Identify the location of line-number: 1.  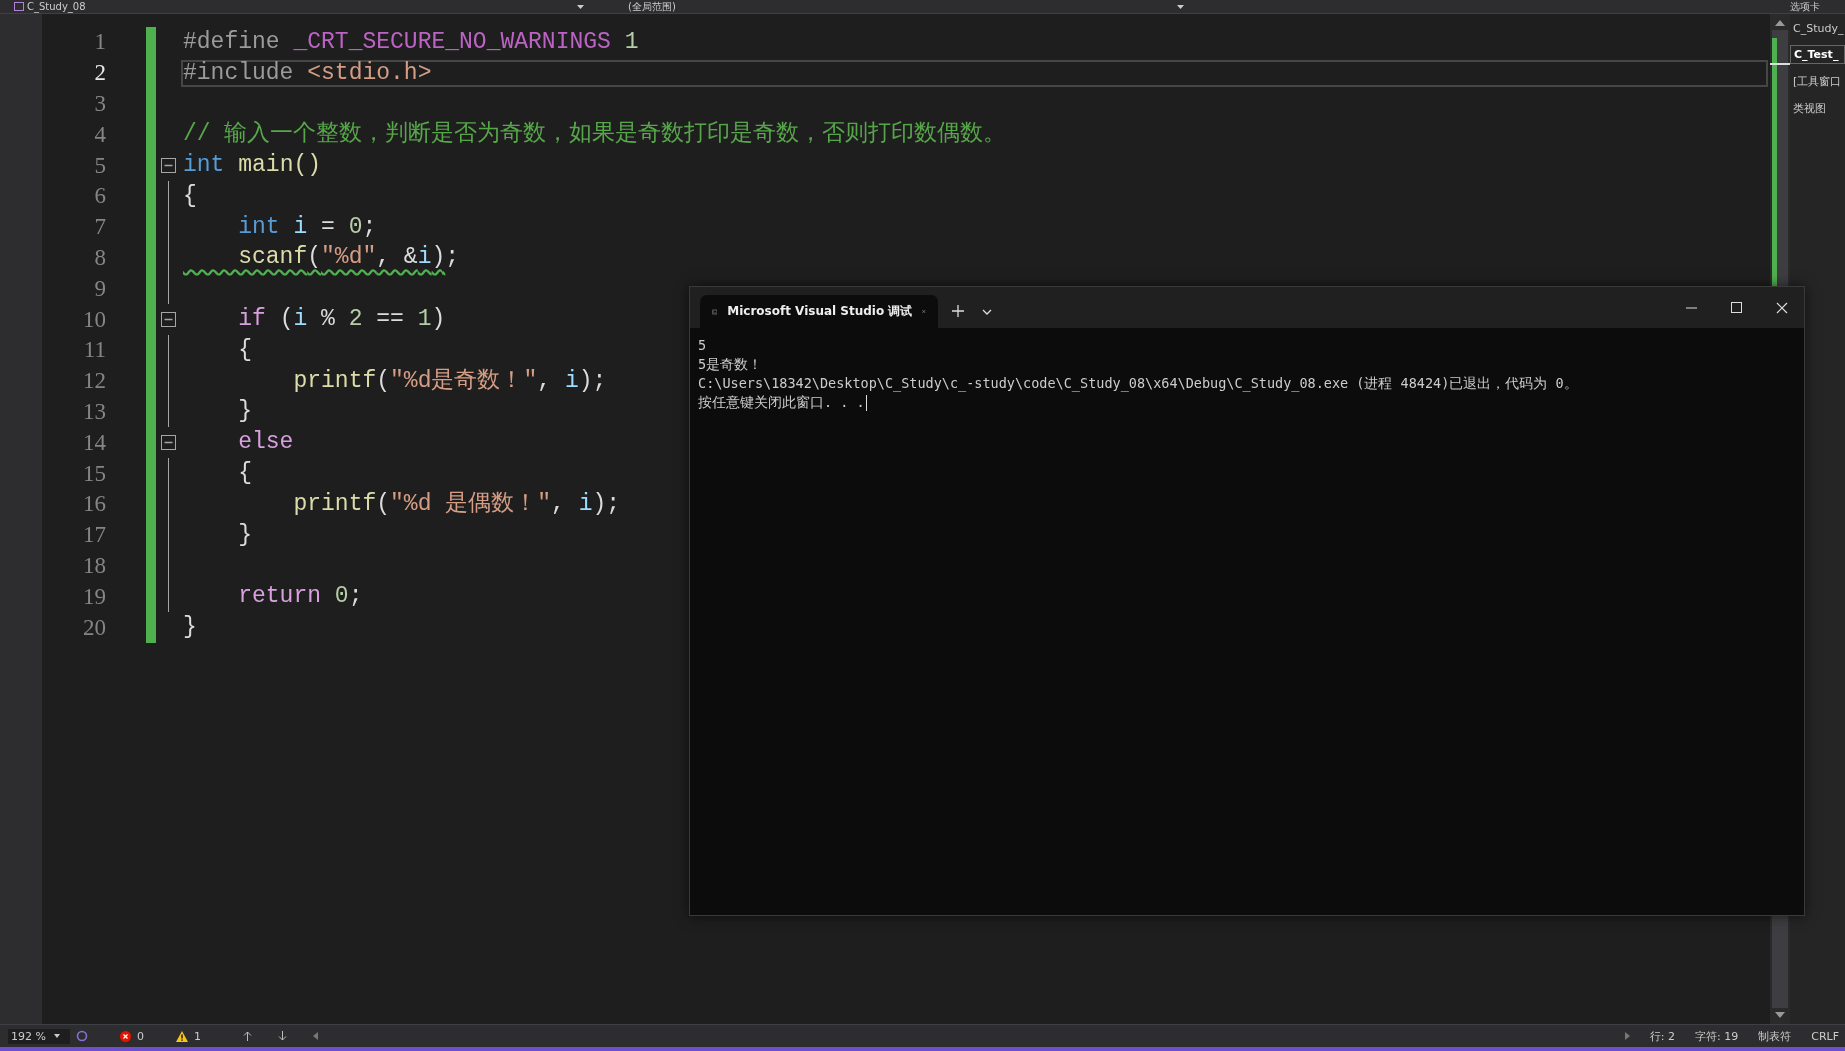
(99, 42).